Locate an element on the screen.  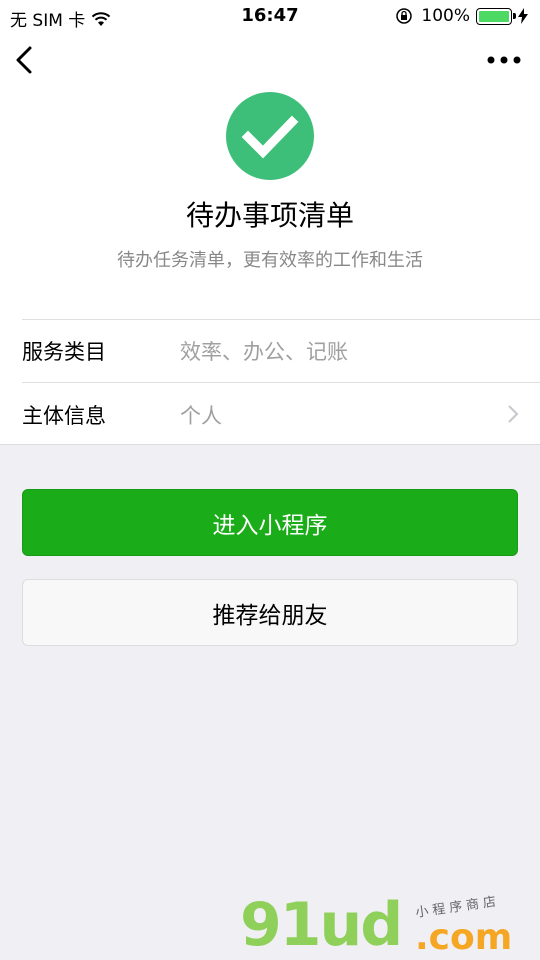
category-label: 服务类目 is located at coordinates (64, 352).